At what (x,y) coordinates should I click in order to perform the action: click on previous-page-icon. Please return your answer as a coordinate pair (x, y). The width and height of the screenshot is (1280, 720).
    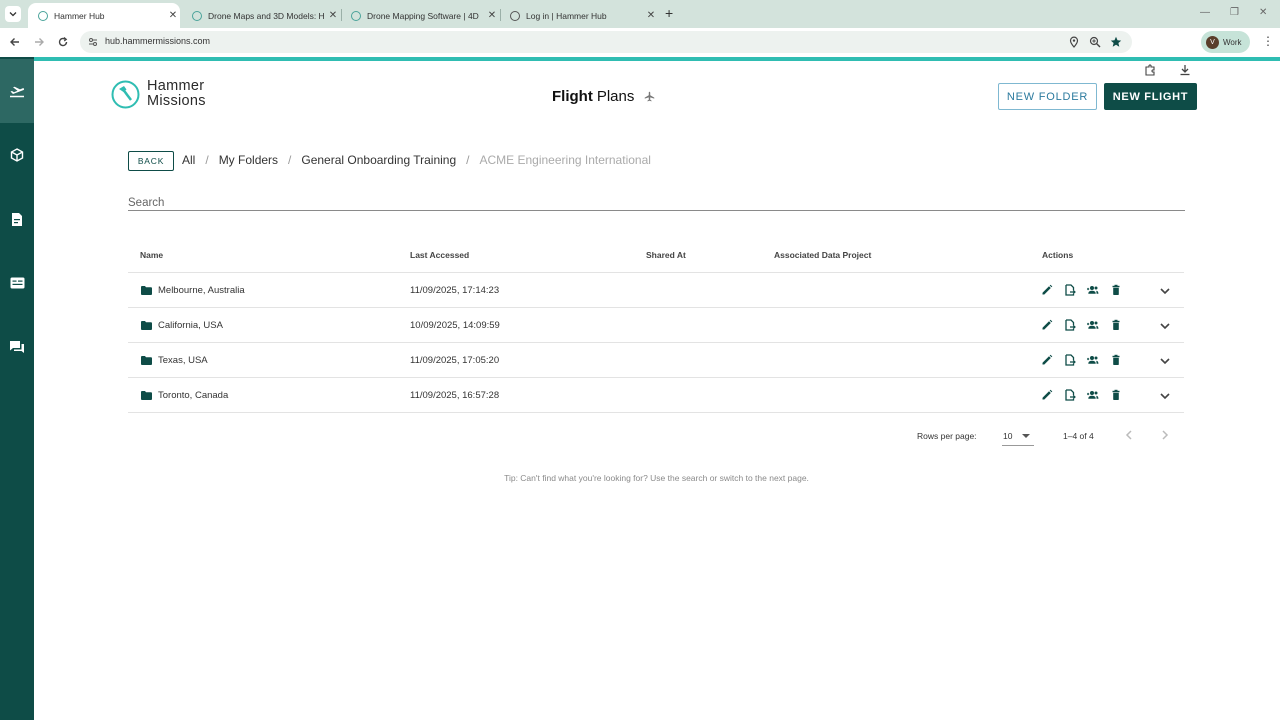
    Looking at the image, I should click on (1129, 435).